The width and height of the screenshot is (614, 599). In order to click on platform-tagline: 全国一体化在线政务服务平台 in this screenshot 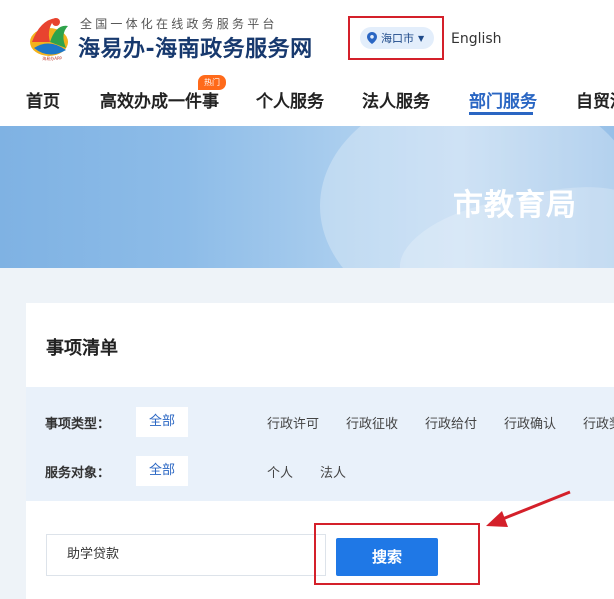, I will do `click(179, 24)`.